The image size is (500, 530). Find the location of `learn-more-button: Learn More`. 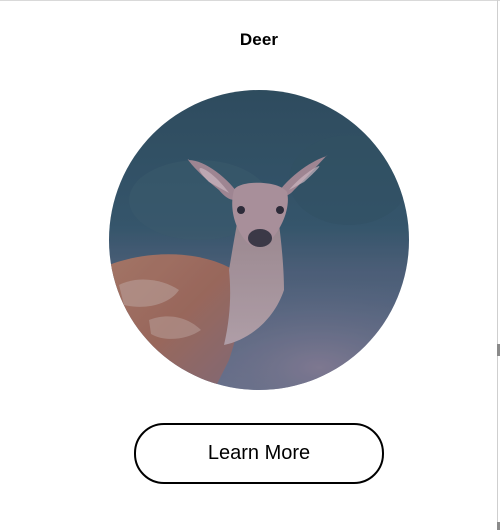

learn-more-button: Learn More is located at coordinates (259, 453).